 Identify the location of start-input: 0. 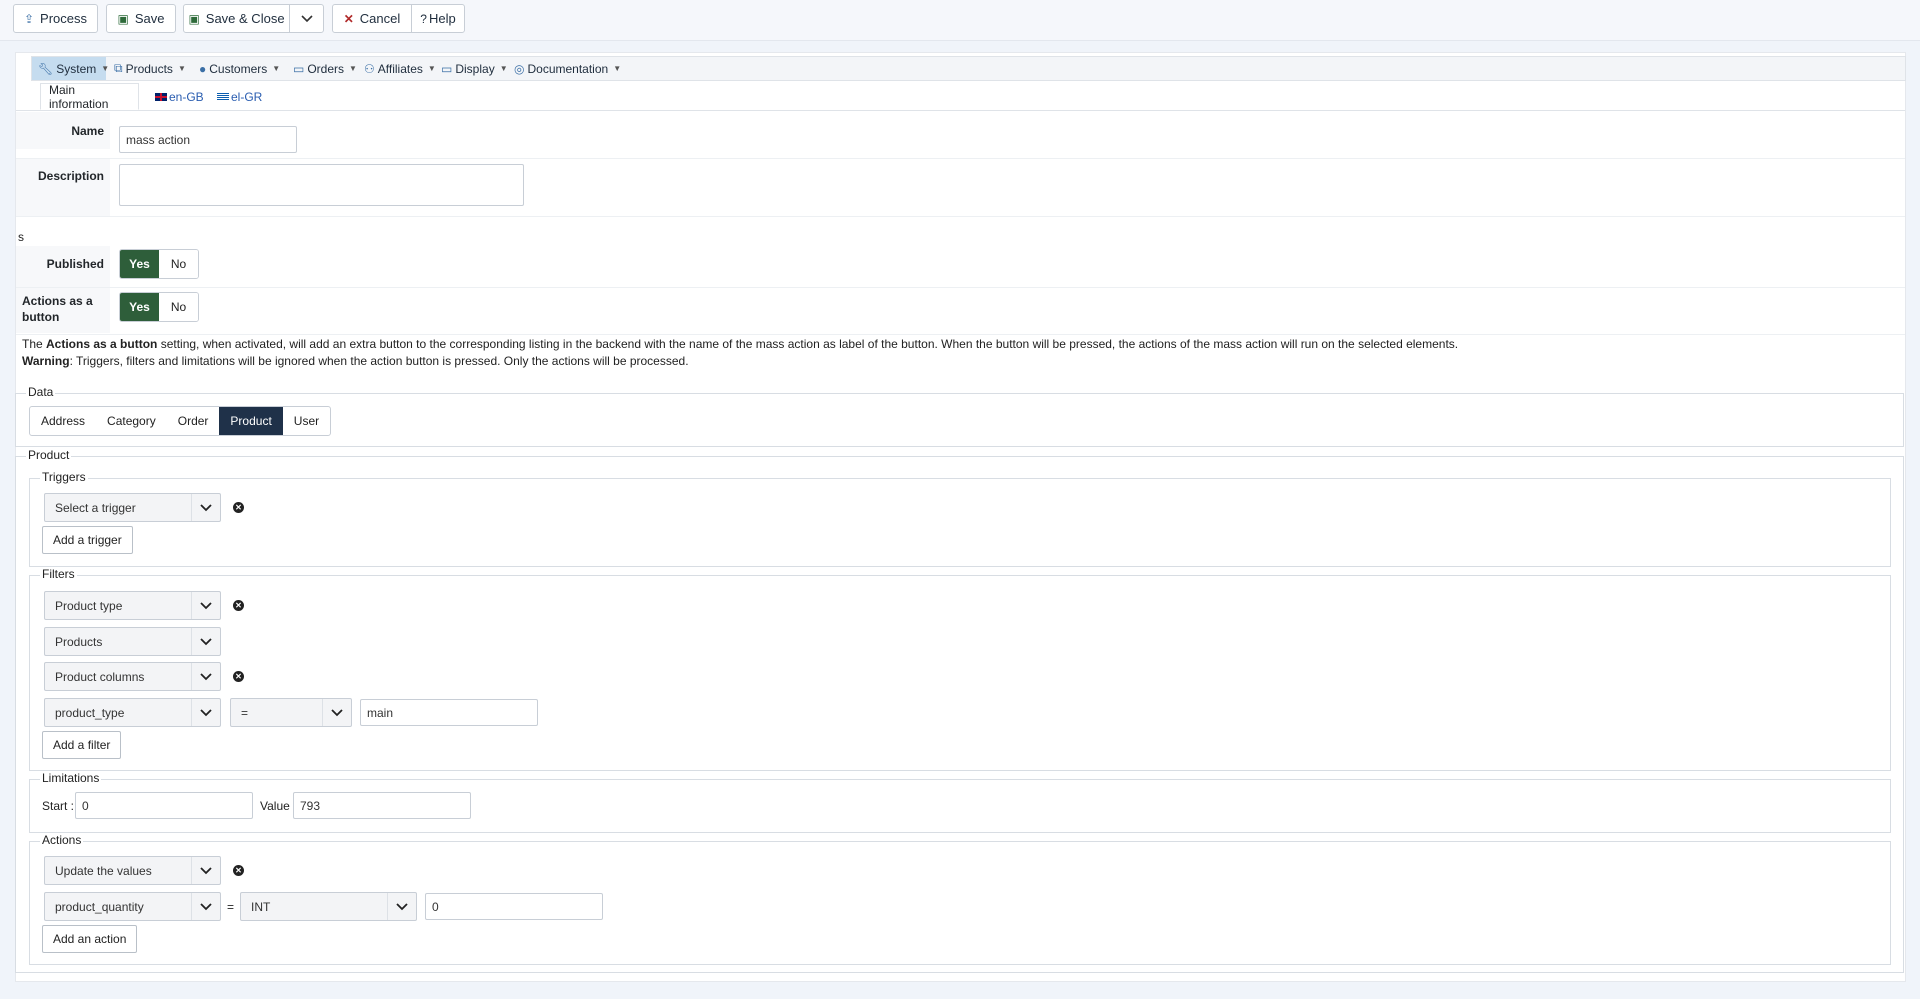
(164, 805).